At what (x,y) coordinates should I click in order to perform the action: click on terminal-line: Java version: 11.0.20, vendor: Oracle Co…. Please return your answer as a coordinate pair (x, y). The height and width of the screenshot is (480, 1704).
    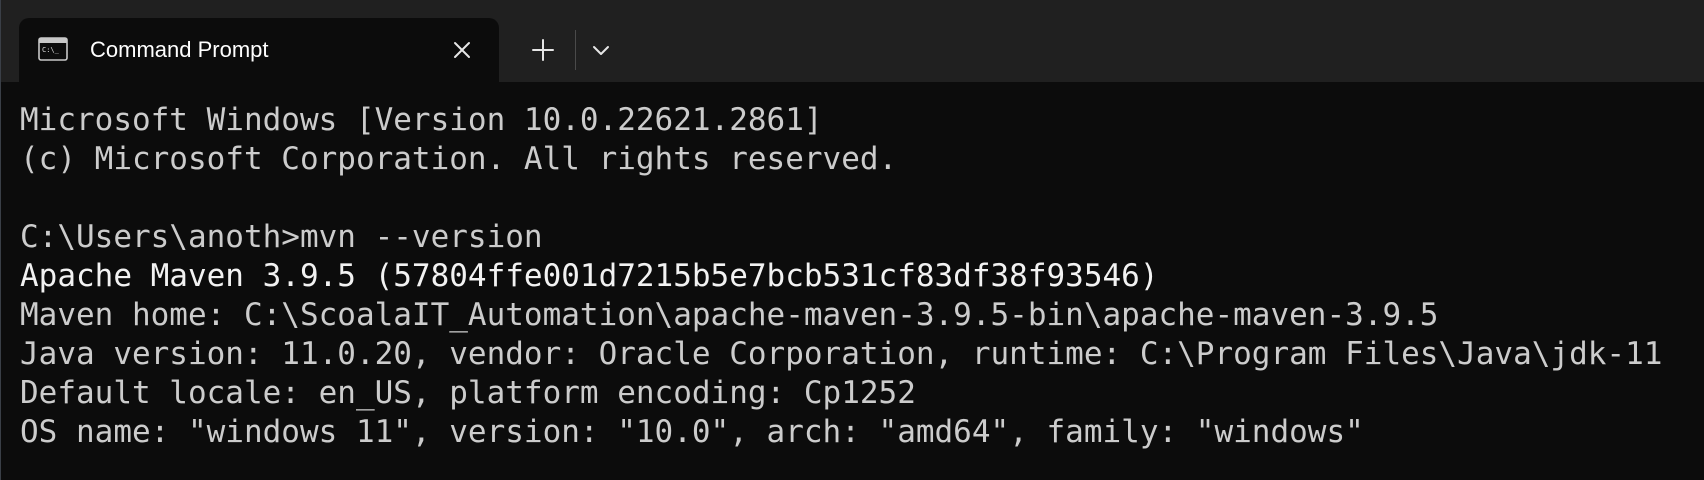
    Looking at the image, I should click on (841, 354).